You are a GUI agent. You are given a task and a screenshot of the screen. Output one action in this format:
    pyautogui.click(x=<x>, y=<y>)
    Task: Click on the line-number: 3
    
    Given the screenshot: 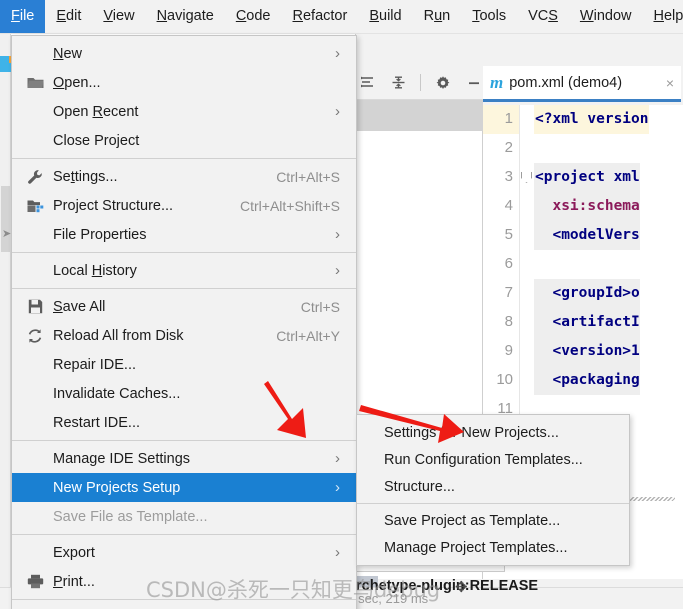 What is the action you would take?
    pyautogui.click(x=501, y=177)
    